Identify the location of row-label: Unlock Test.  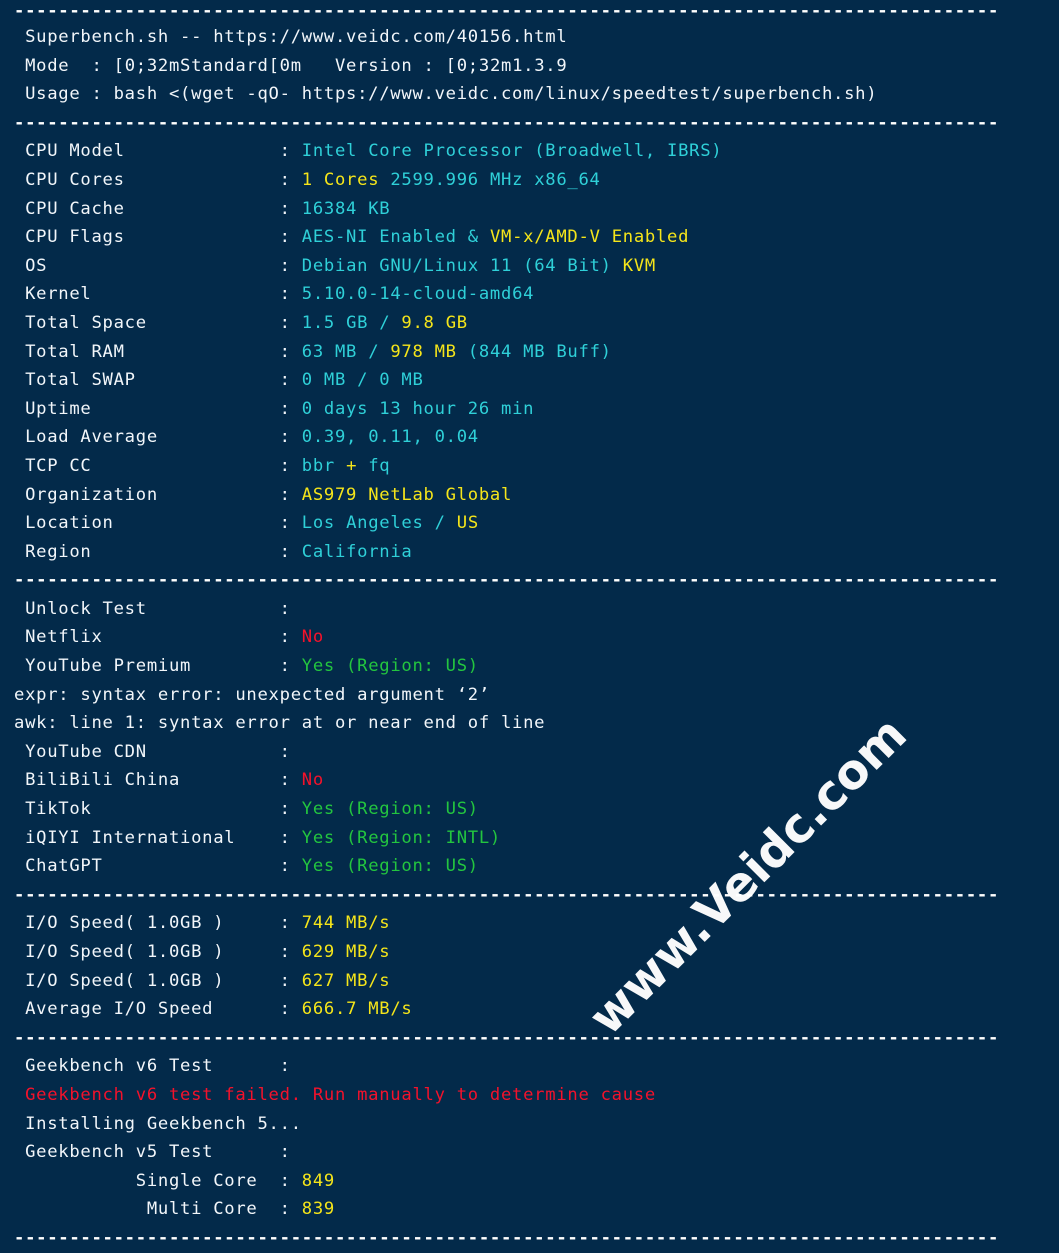
(80, 608).